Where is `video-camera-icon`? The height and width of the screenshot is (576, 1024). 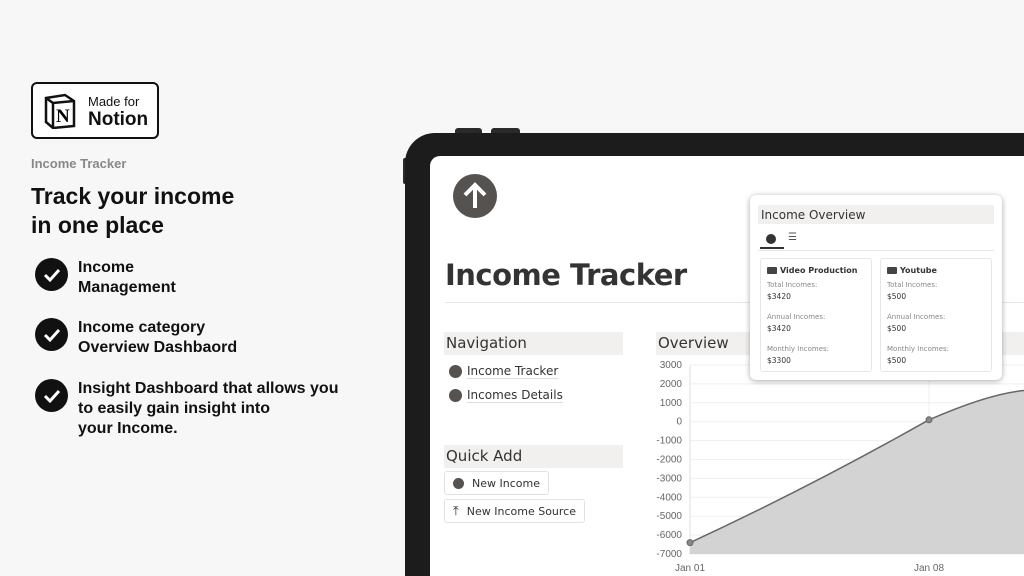 video-camera-icon is located at coordinates (772, 270).